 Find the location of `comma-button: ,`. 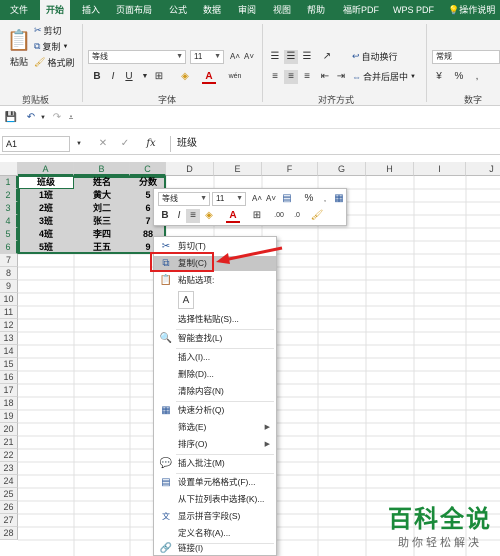

comma-button: , is located at coordinates (477, 77).